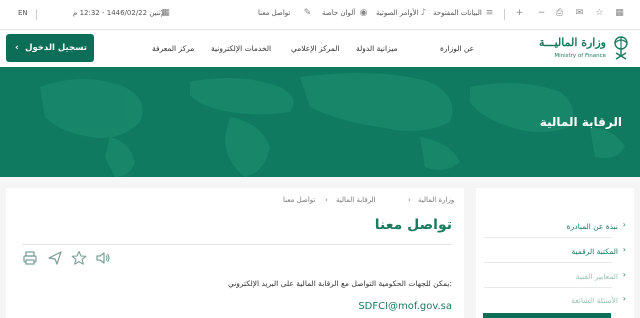  What do you see at coordinates (120, 13) in the screenshot?
I see `date-time: الإثنين 1446/02/22 - 12:32 م` at bounding box center [120, 13].